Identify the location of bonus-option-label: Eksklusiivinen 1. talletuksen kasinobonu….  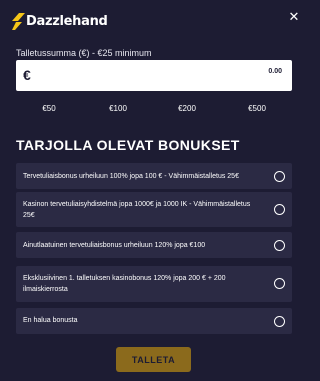
(124, 284).